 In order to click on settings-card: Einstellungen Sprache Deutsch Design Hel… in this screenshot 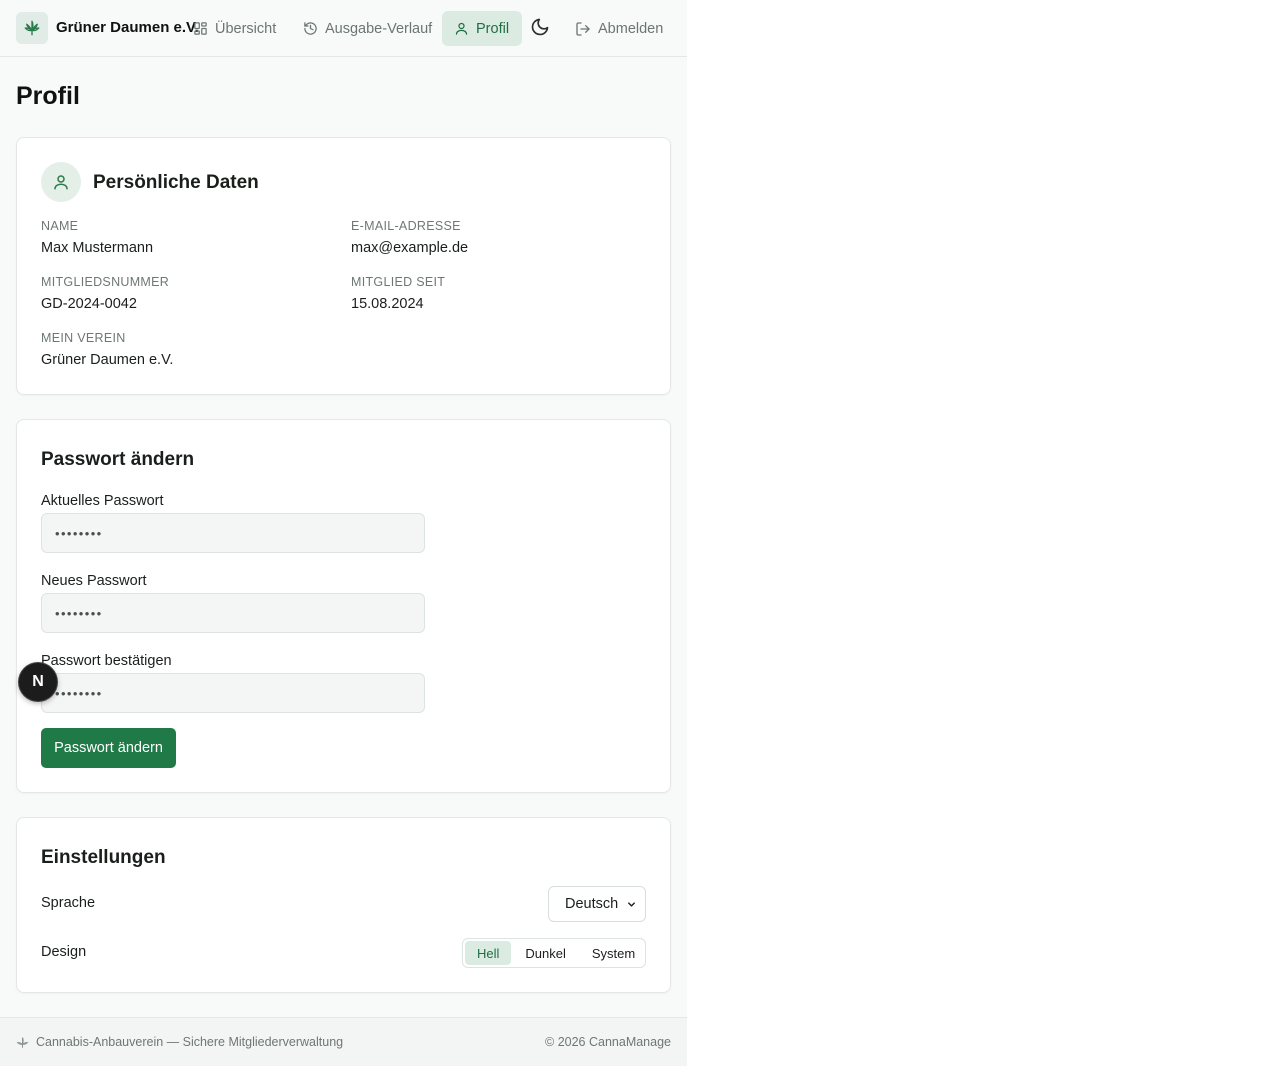, I will do `click(343, 905)`.